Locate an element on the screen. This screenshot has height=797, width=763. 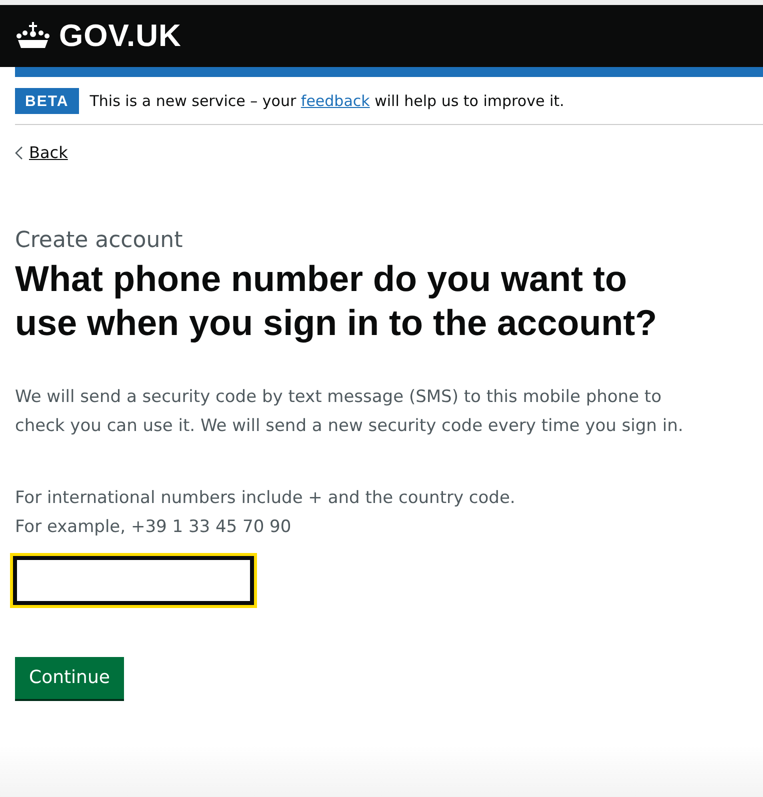
chevron-left-icon is located at coordinates (19, 153).